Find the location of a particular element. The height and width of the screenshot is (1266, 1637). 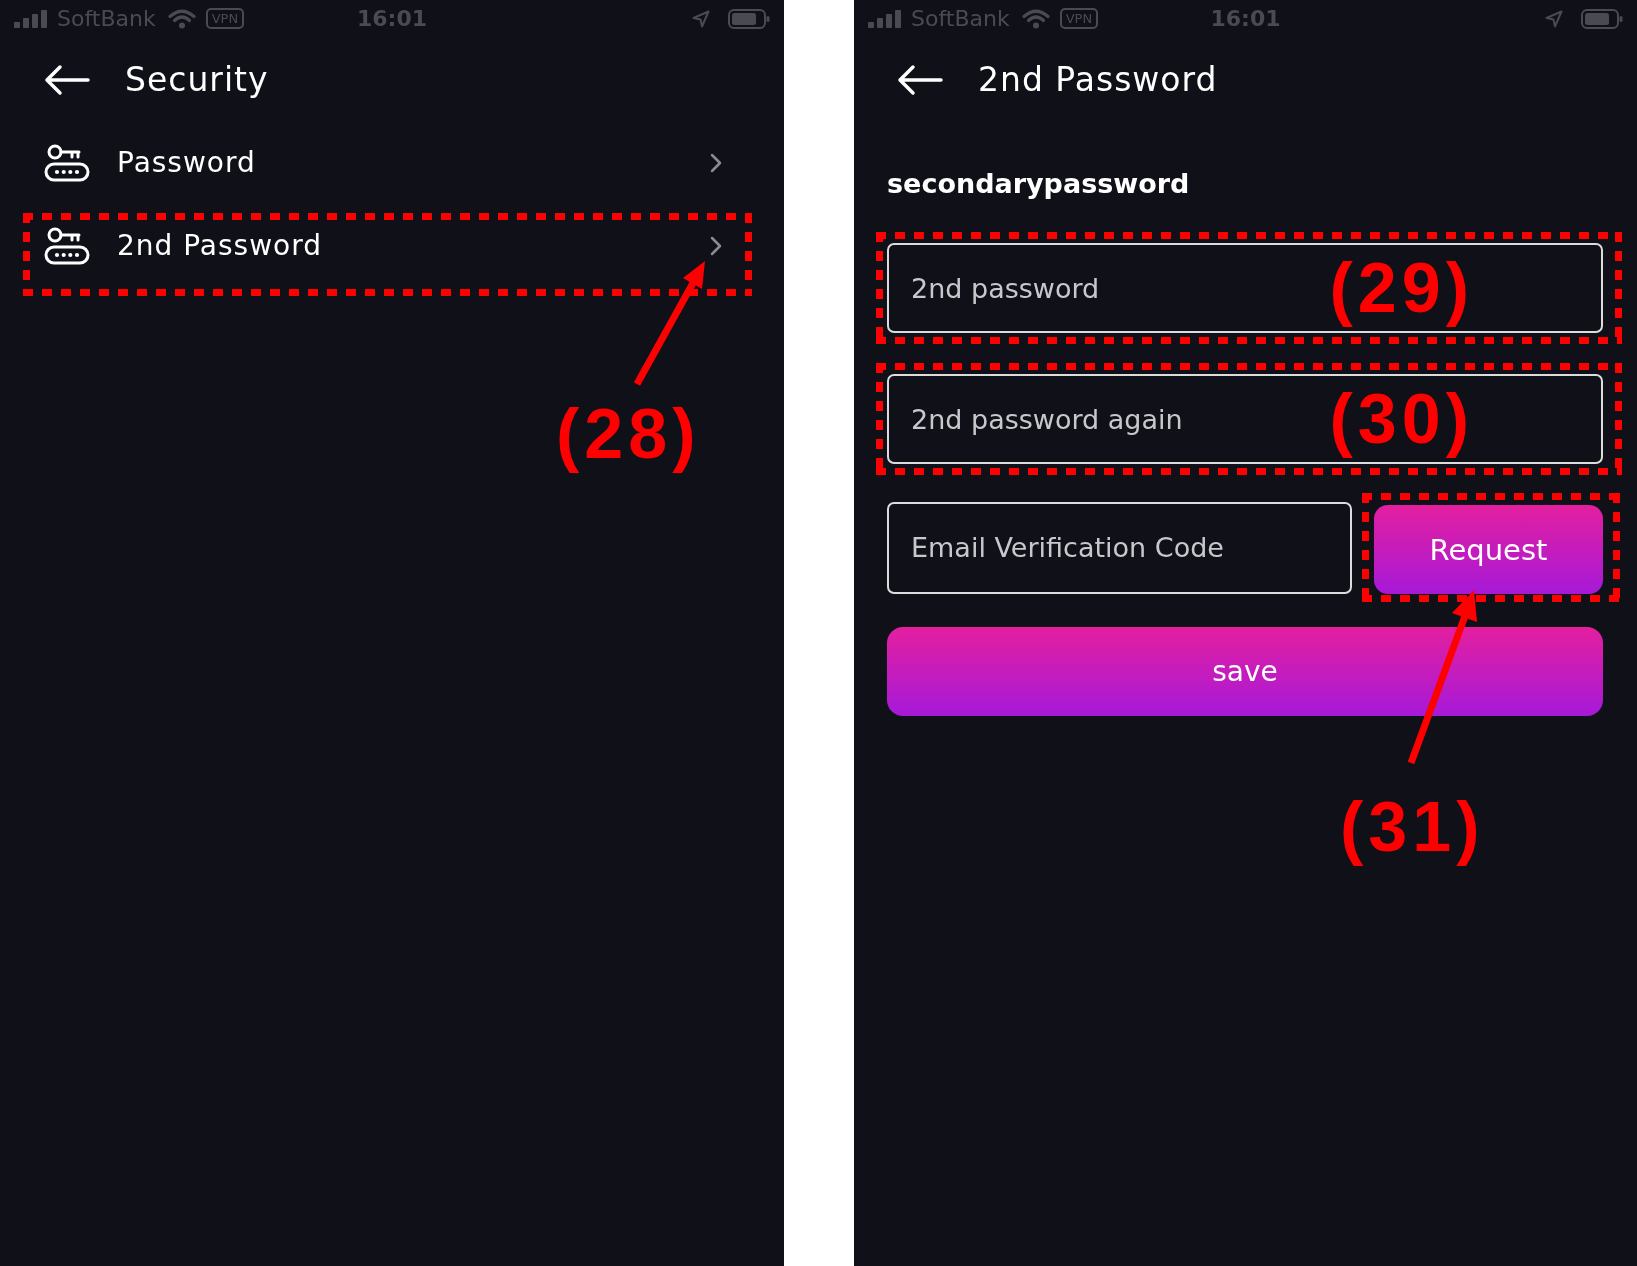

code-field: Email Verification Code is located at coordinates (1119, 547).